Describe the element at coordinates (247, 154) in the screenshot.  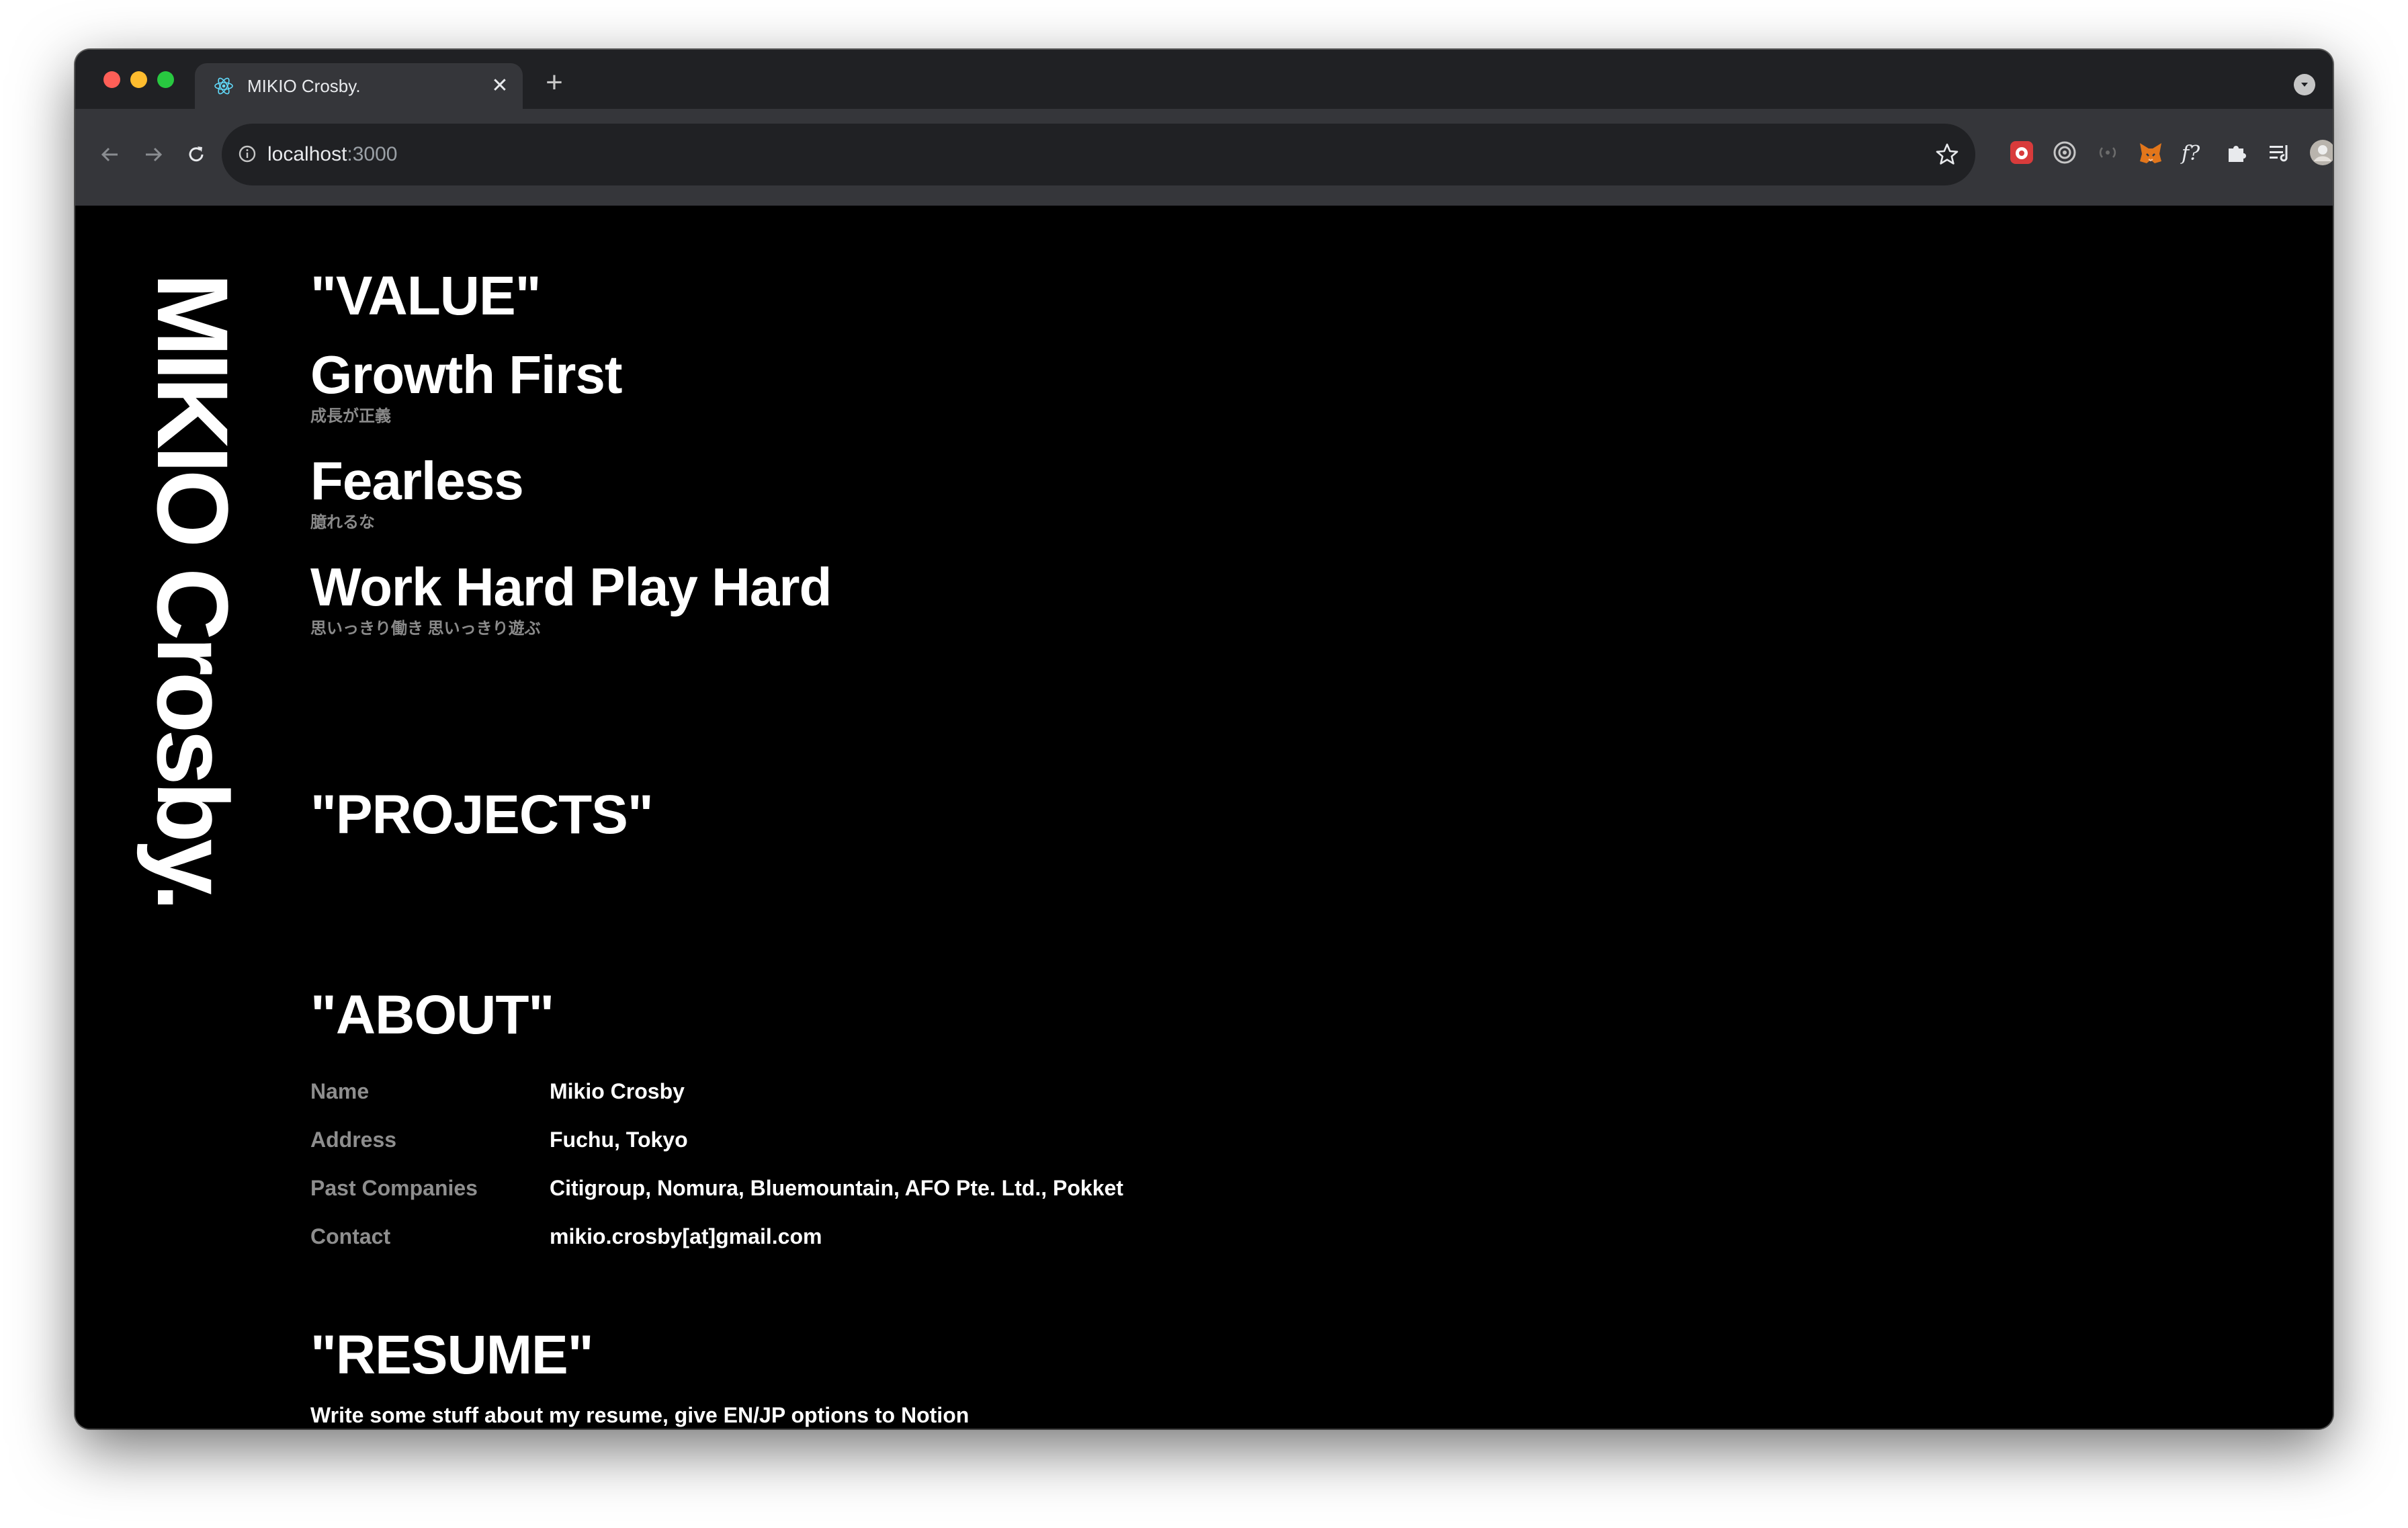
I see `site-info-icon` at that location.